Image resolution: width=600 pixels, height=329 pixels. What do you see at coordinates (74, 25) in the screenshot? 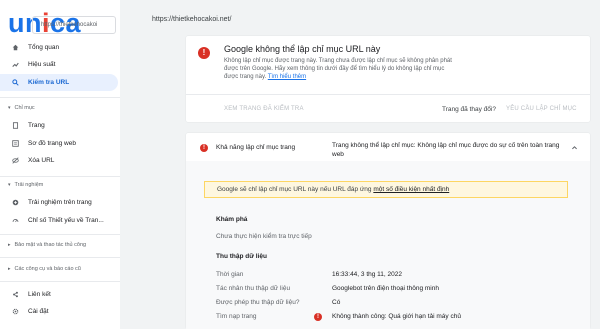
I see `property-selector: https://thietkehocakoi` at bounding box center [74, 25].